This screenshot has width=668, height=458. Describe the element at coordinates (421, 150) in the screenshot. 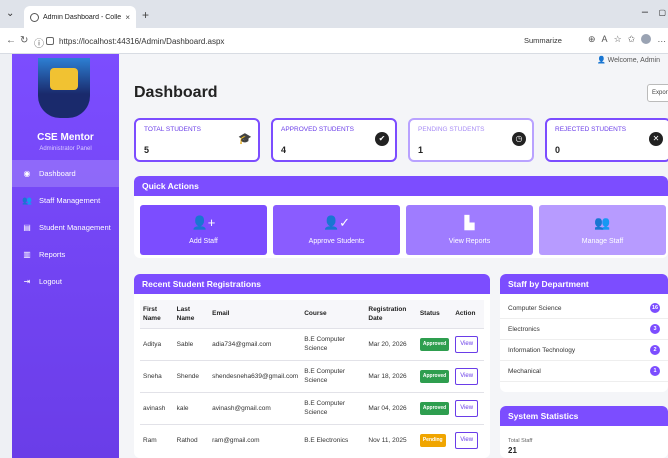

I see `stat-value: 1` at that location.